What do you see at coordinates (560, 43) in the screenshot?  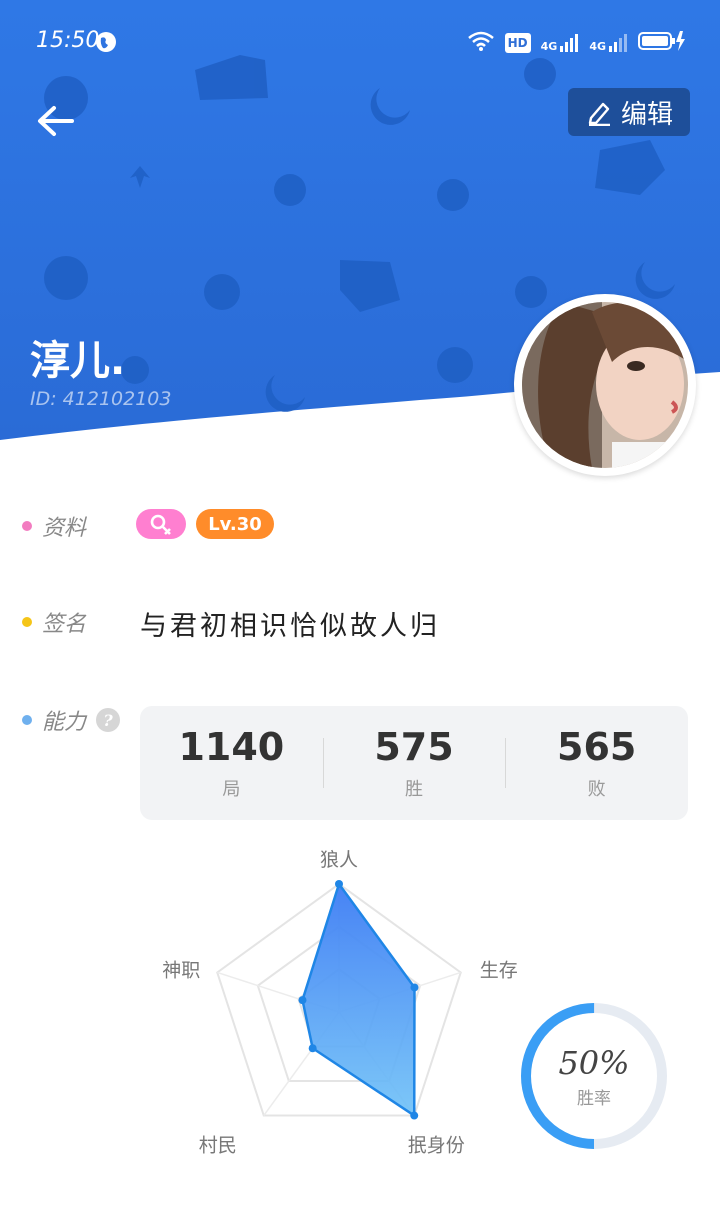 I see `signal-icon-1: 4G` at bounding box center [560, 43].